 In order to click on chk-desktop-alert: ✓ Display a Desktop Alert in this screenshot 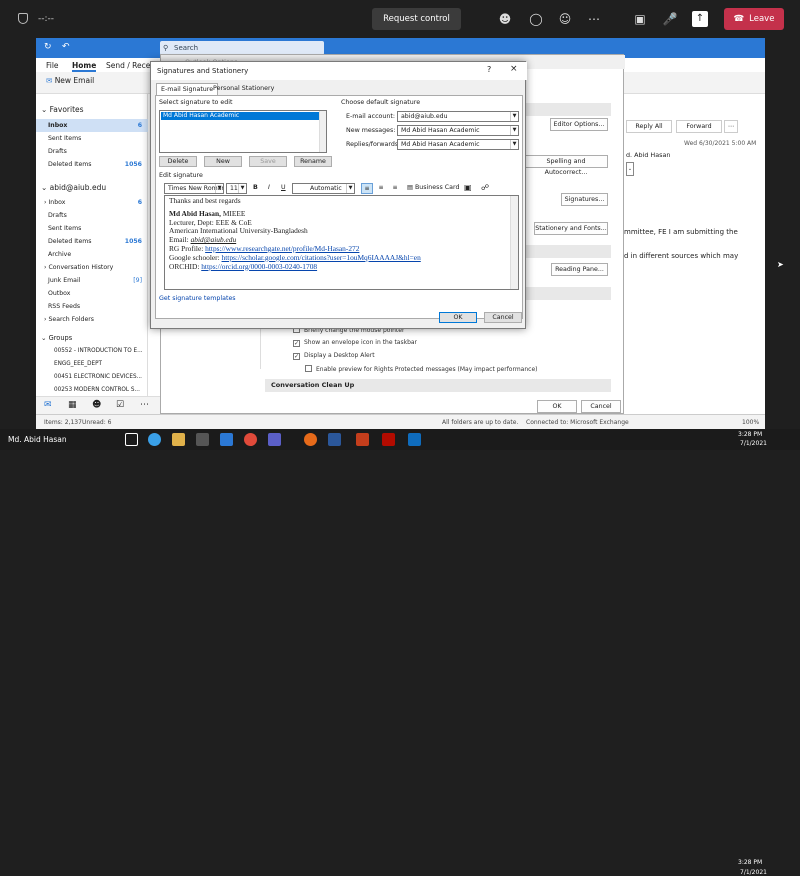, I will do `click(334, 356)`.